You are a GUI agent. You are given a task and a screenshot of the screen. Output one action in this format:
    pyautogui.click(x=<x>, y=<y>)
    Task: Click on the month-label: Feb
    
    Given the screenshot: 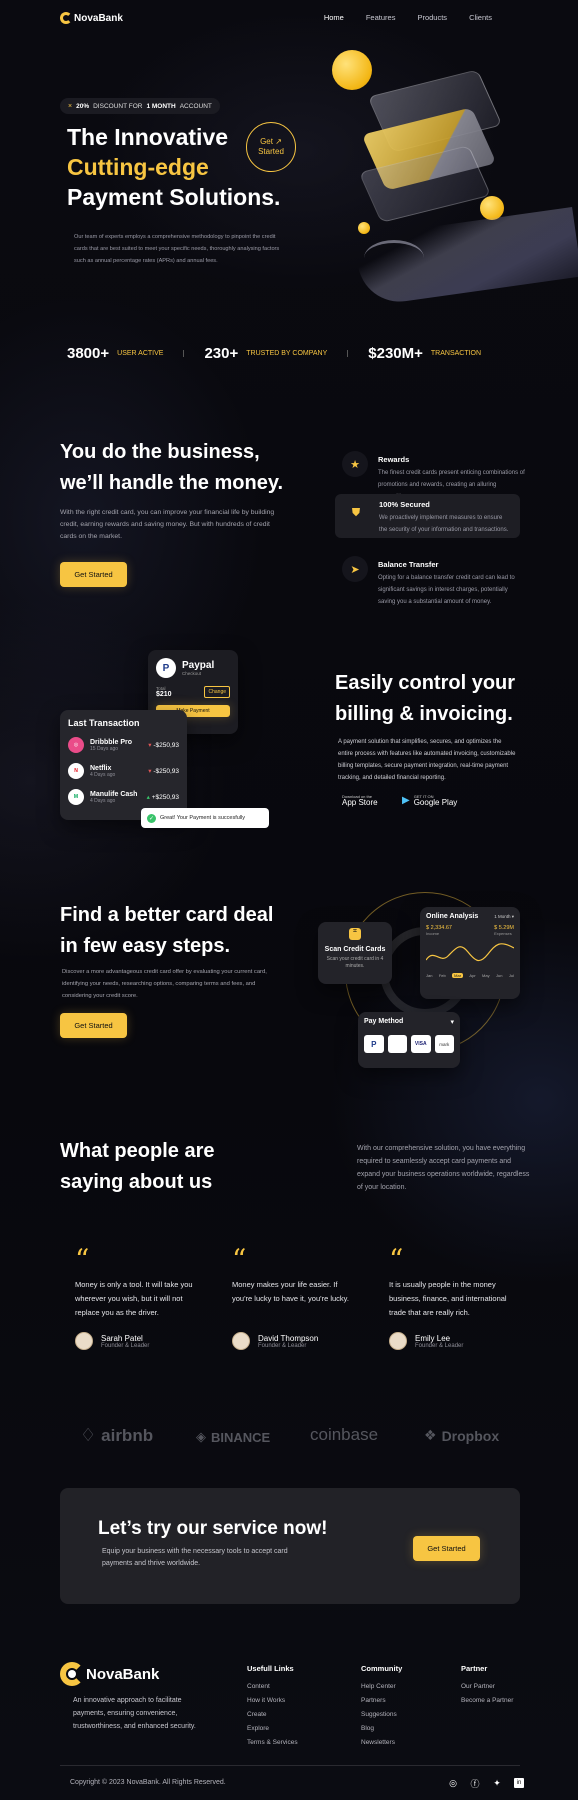 What is the action you would take?
    pyautogui.click(x=442, y=975)
    